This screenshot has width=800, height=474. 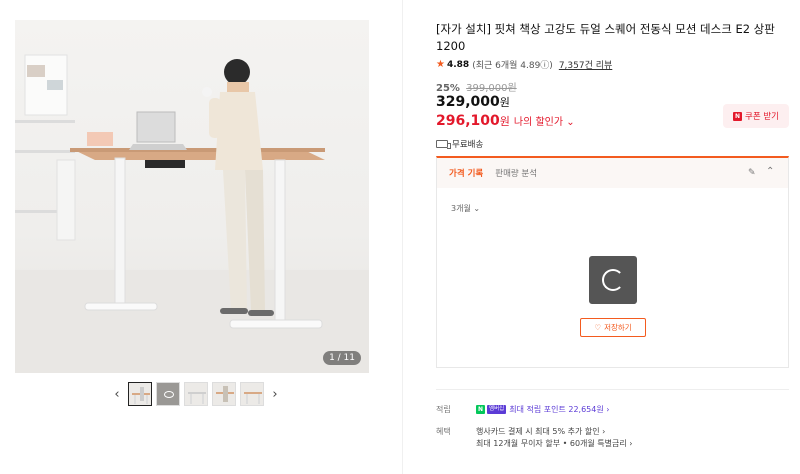 I want to click on rating-score: 4.88, so click(x=458, y=64).